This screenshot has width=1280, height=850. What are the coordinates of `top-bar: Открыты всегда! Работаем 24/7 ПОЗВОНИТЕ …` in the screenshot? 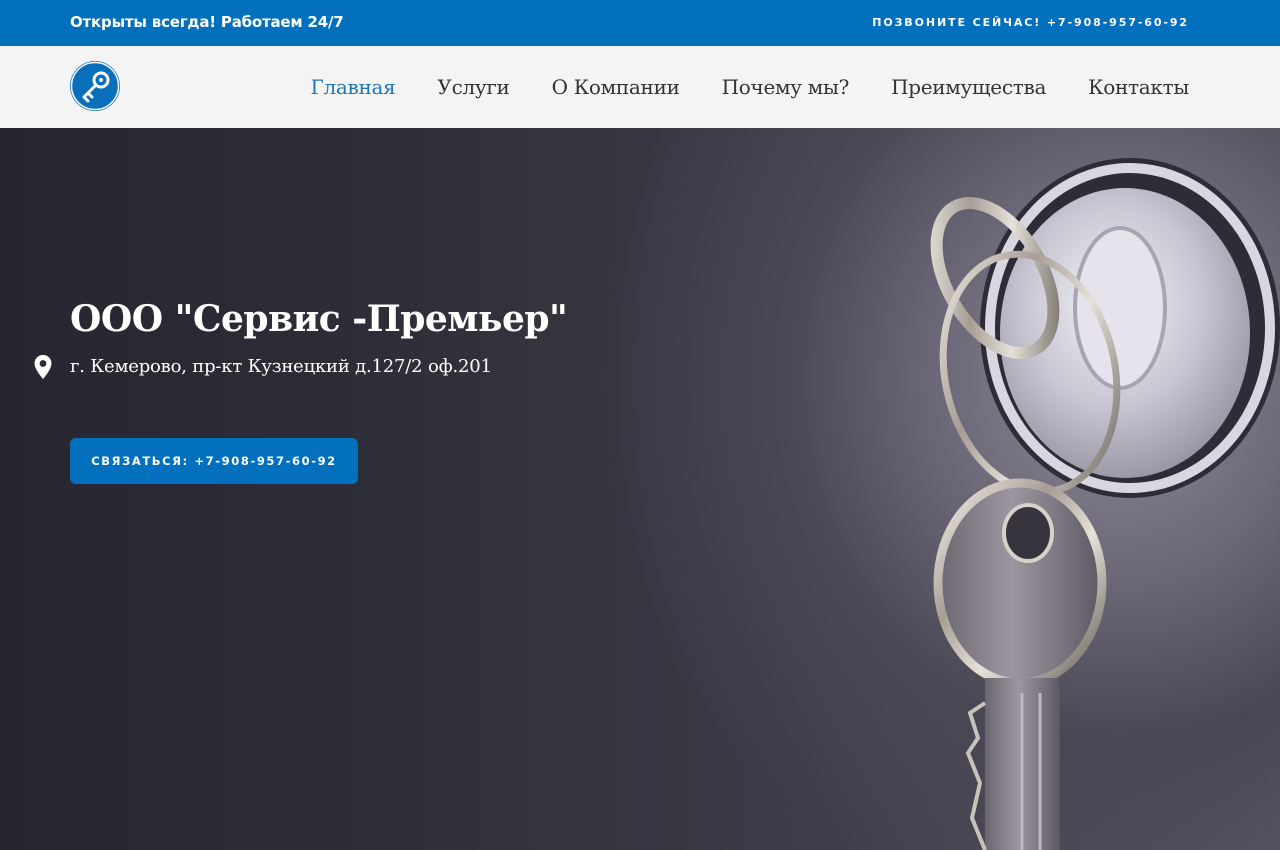 It's located at (640, 23).